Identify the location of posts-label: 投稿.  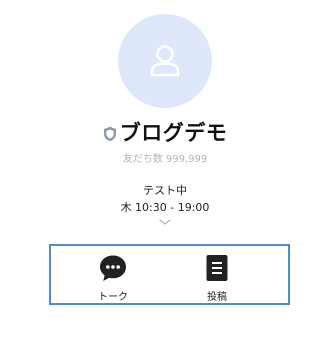
(217, 297).